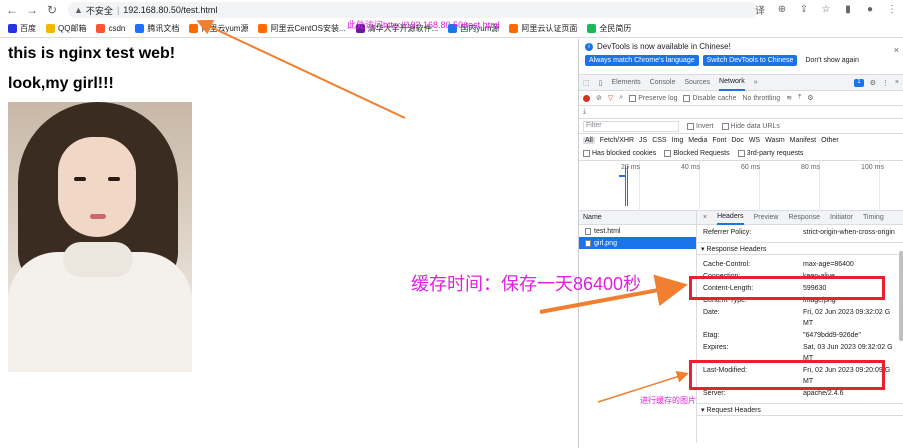 Image resolution: width=903 pixels, height=448 pixels. What do you see at coordinates (52, 10) in the screenshot?
I see `reload-icon: ↻` at bounding box center [52, 10].